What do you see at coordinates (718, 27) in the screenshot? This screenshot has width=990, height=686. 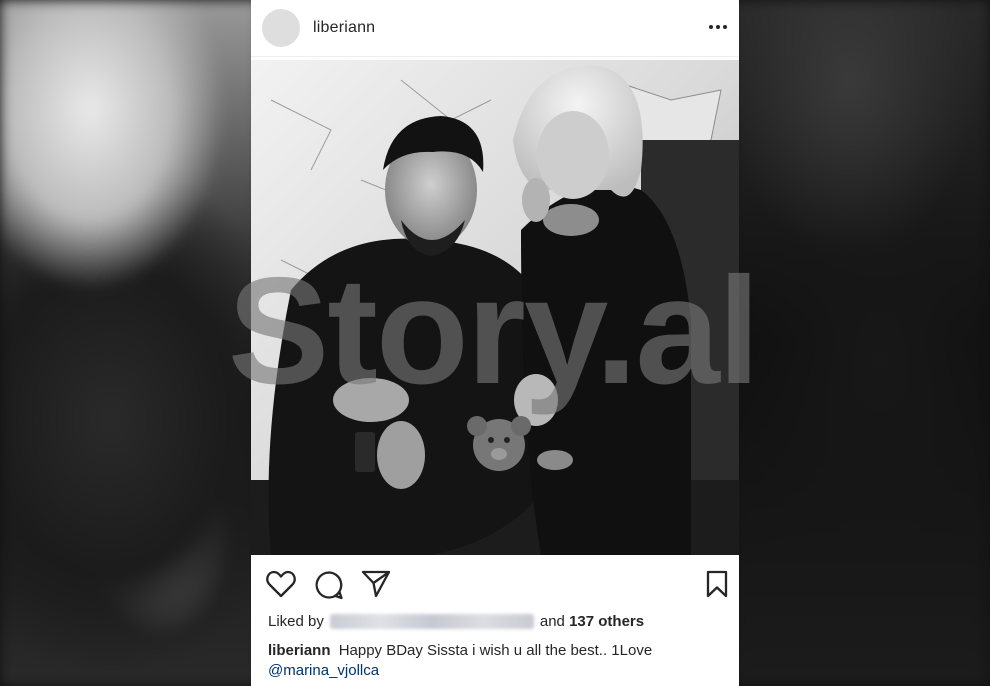 I see `more-horizontal-icon` at bounding box center [718, 27].